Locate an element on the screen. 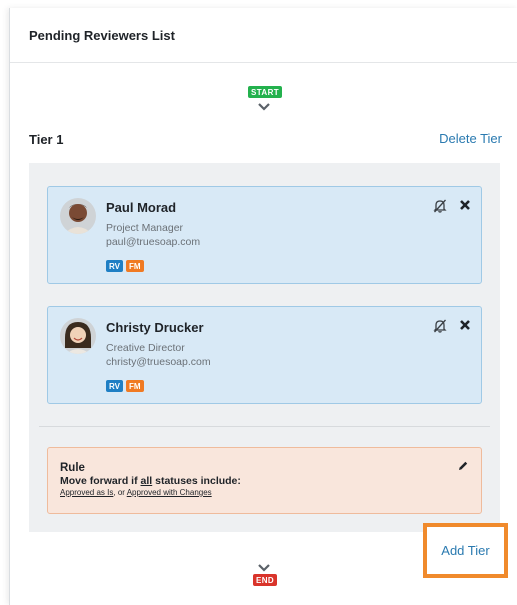 The image size is (517, 605). rule-statuses: Approved as Is, or Approved with Changes is located at coordinates (136, 492).